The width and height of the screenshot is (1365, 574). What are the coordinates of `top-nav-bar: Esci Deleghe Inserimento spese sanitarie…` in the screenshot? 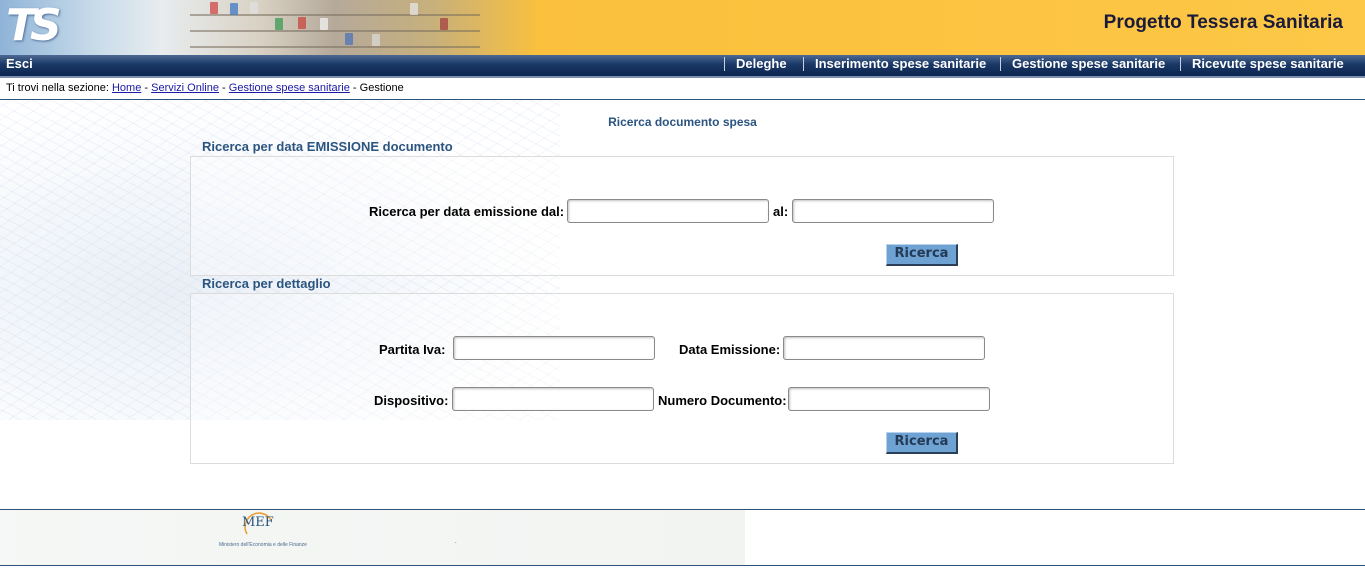 It's located at (682, 66).